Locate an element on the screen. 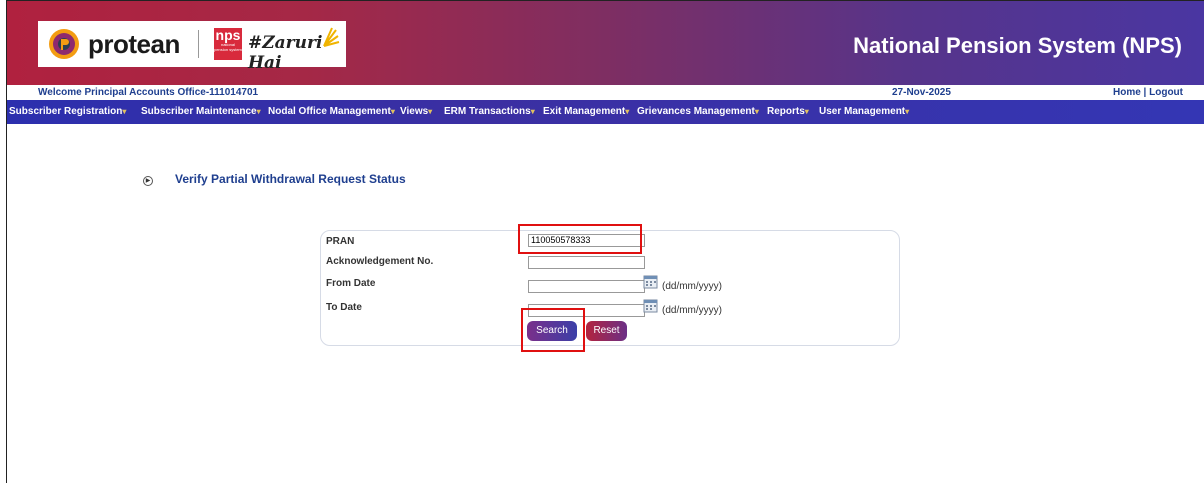  ack-no-input is located at coordinates (586, 262).